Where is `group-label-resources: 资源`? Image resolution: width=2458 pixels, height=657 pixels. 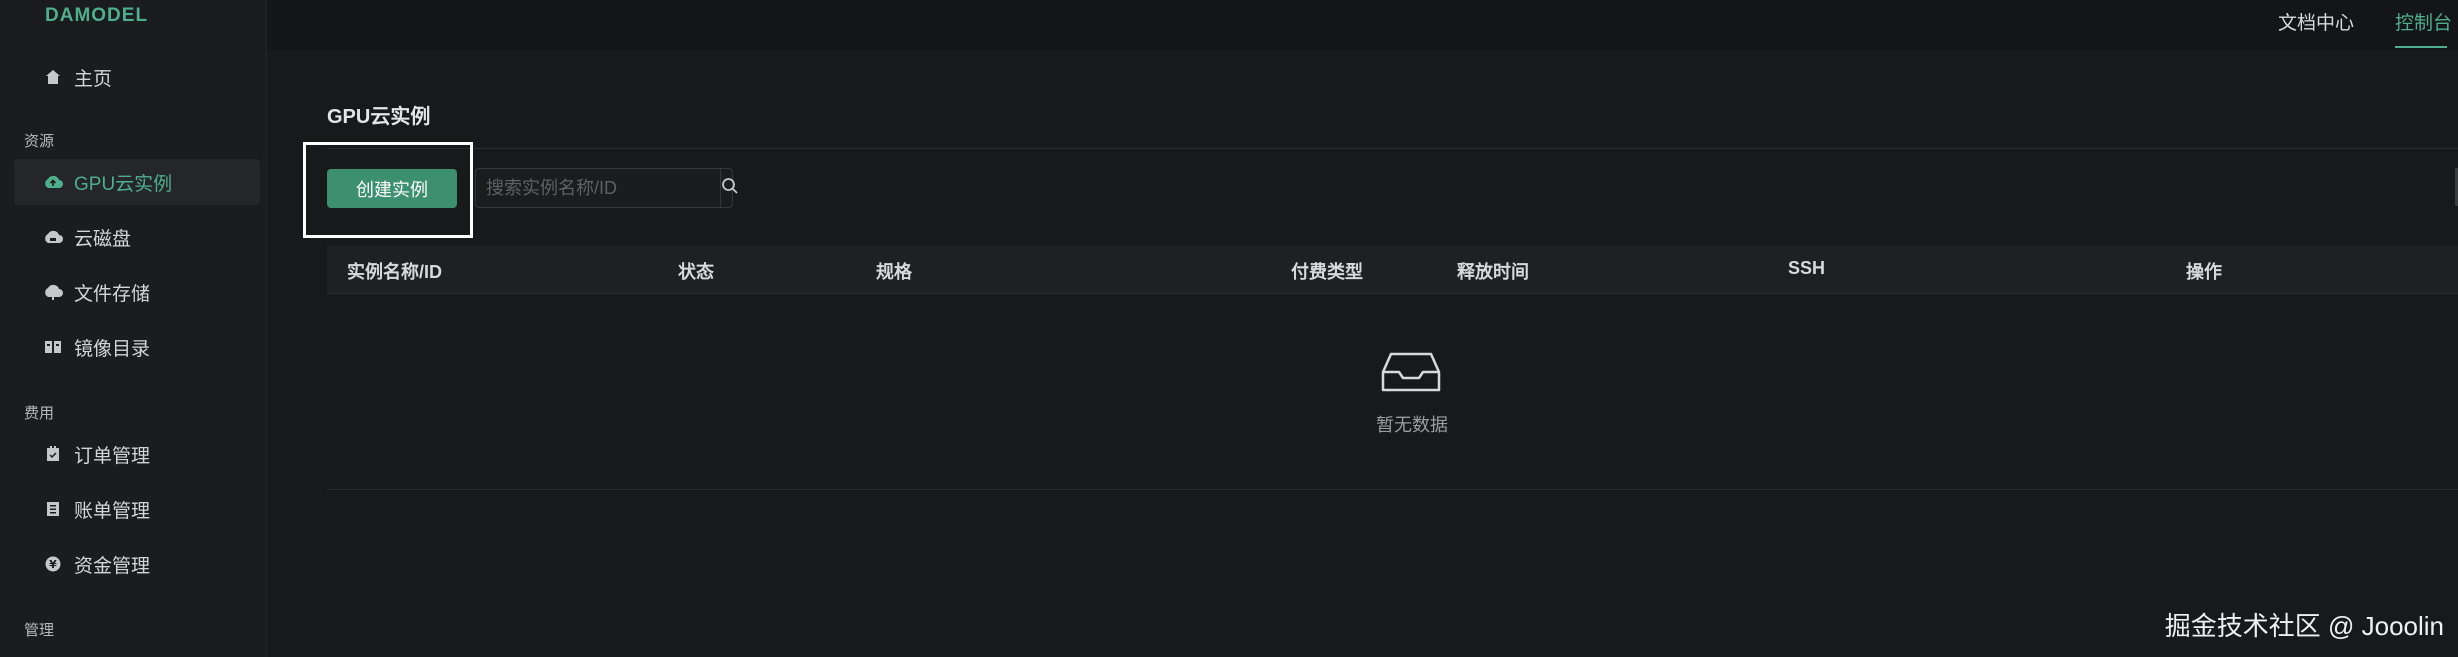
group-label-resources: 资源 is located at coordinates (39, 141).